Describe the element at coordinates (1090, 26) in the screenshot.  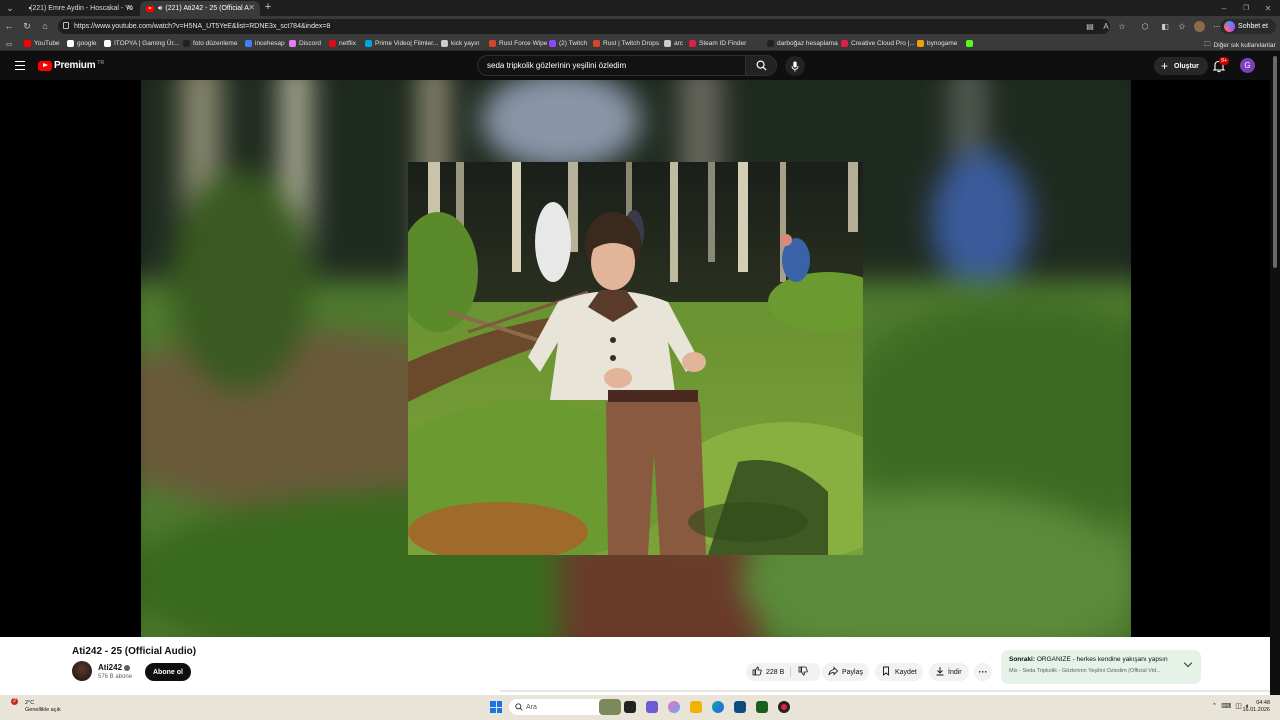
I see `reader-mode-icon: ▤` at that location.